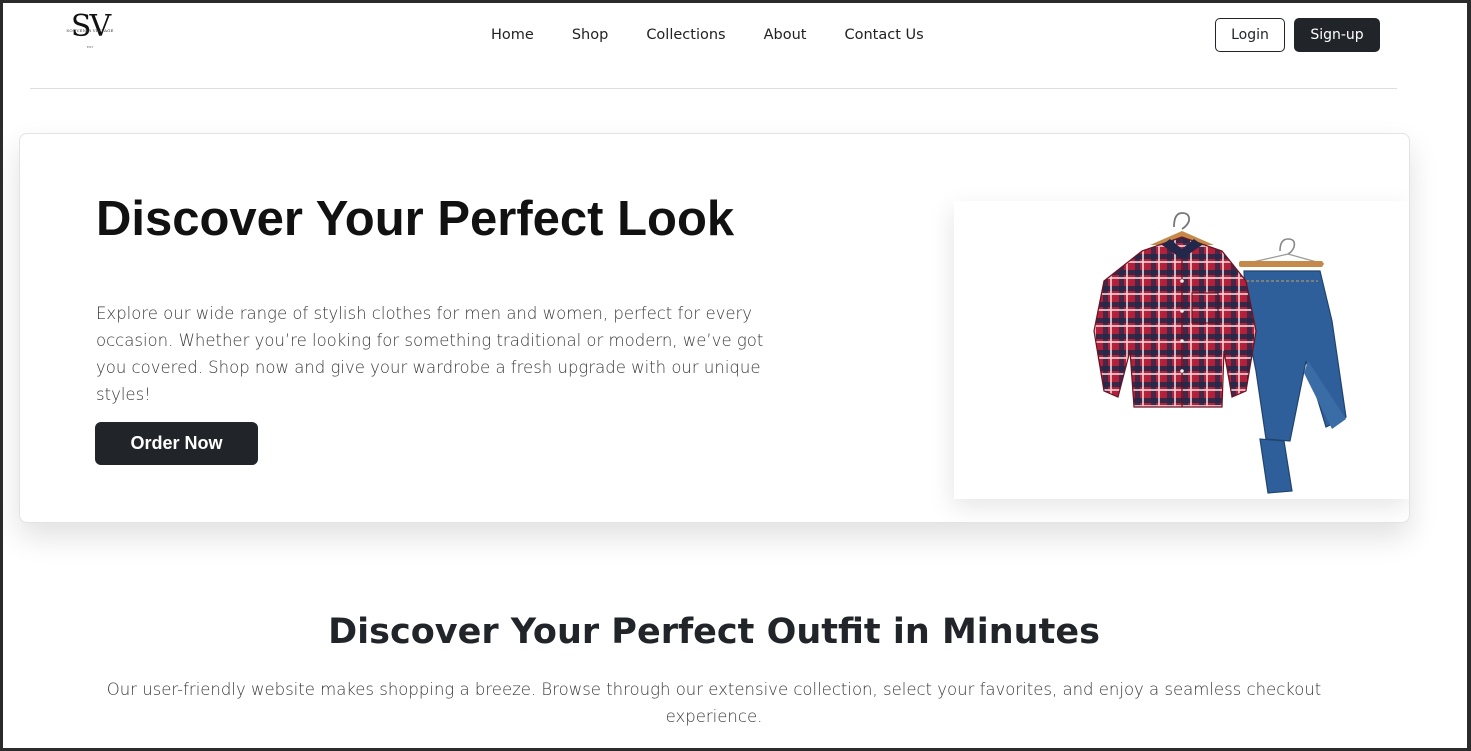 The image size is (1471, 751). Describe the element at coordinates (1220, 353) in the screenshot. I see `clothes-illustration` at that location.